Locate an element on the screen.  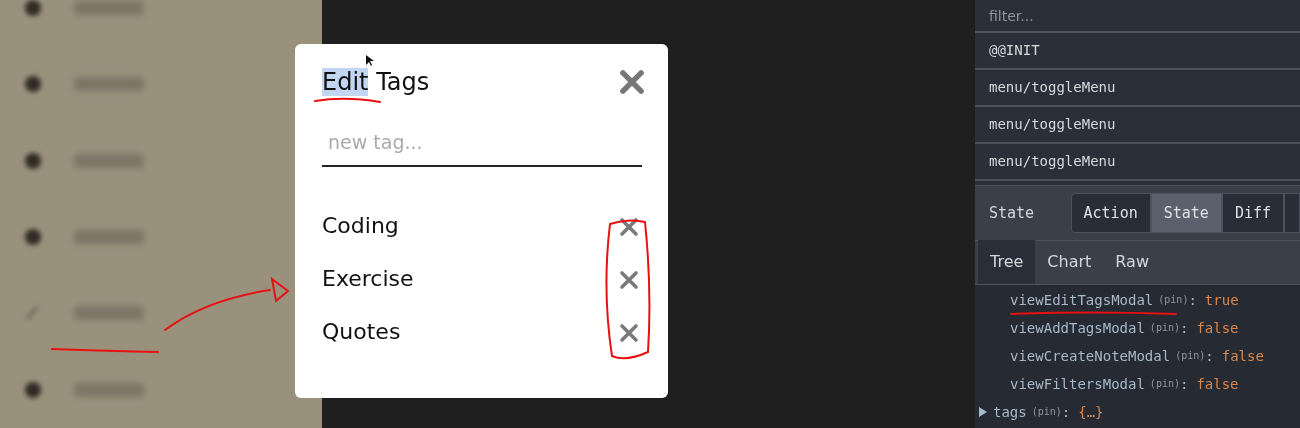
action-item: @@INIT is located at coordinates (1137, 51).